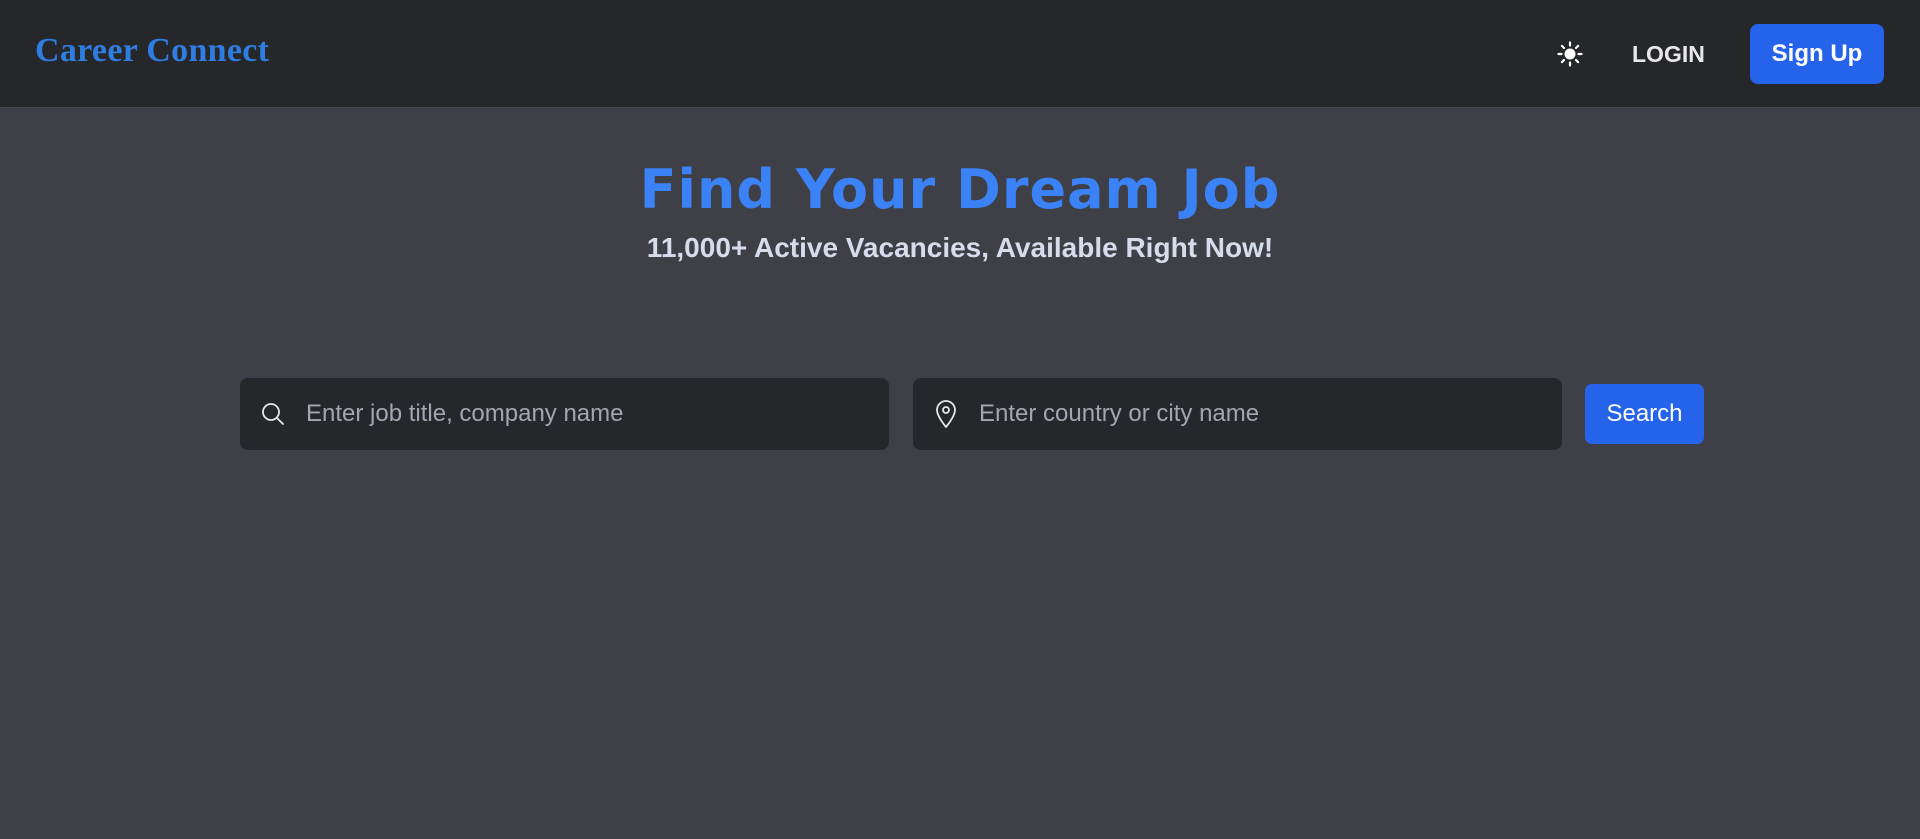 This screenshot has height=839, width=1920. I want to click on login-button: LOGIN, so click(1668, 54).